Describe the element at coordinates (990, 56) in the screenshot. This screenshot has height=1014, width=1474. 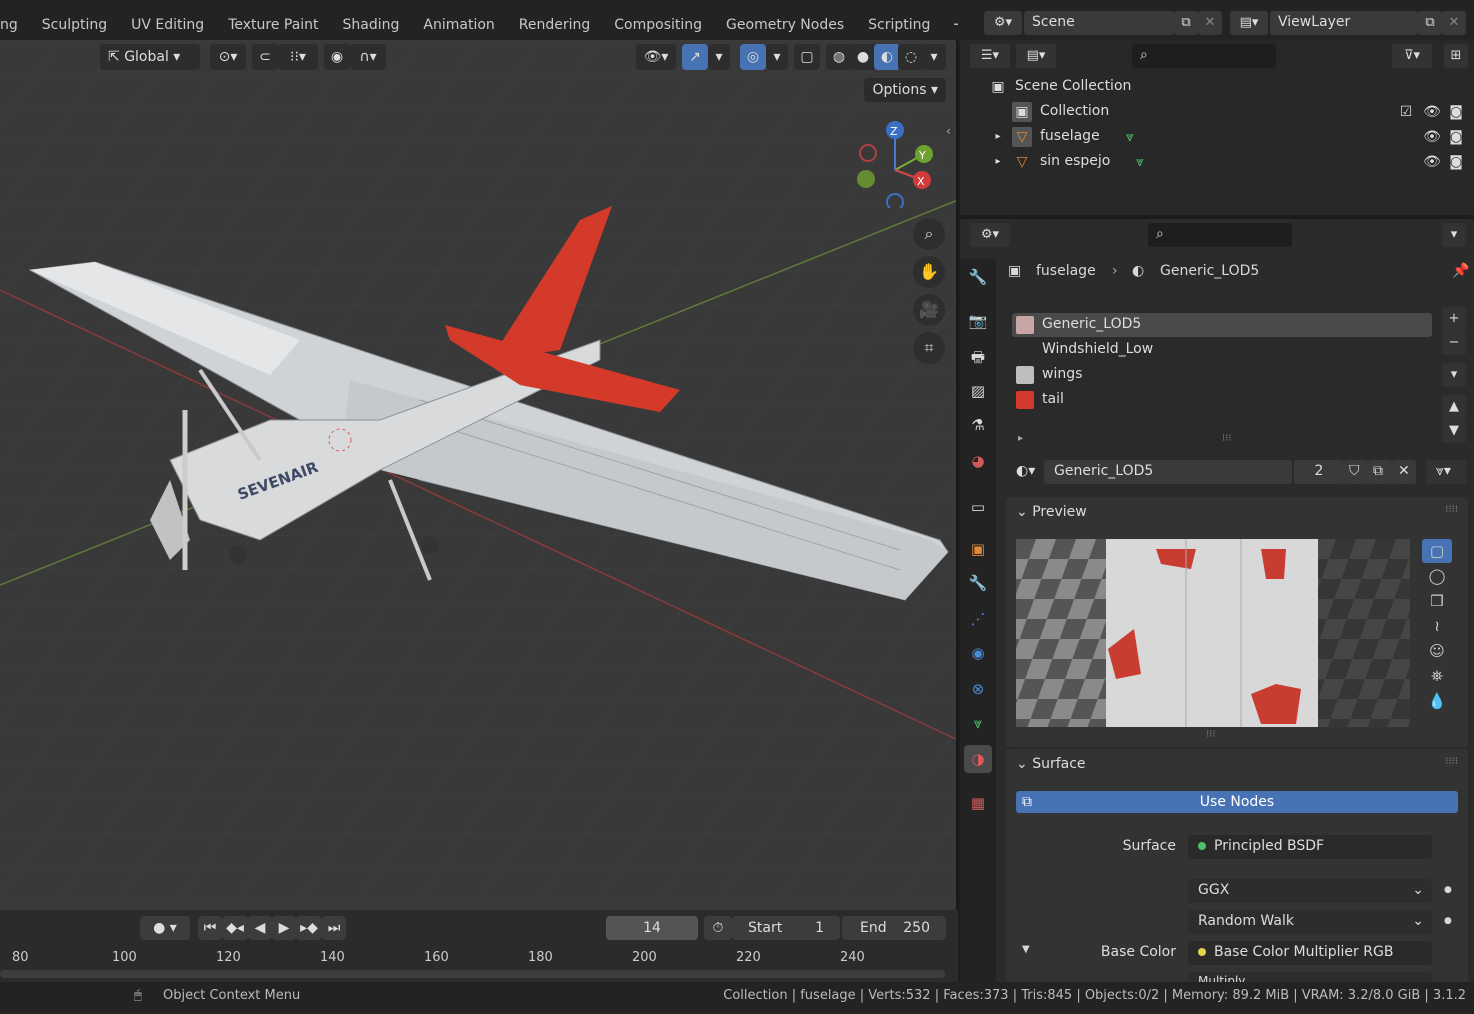
I see `display-mode-icon: ☰▾` at that location.